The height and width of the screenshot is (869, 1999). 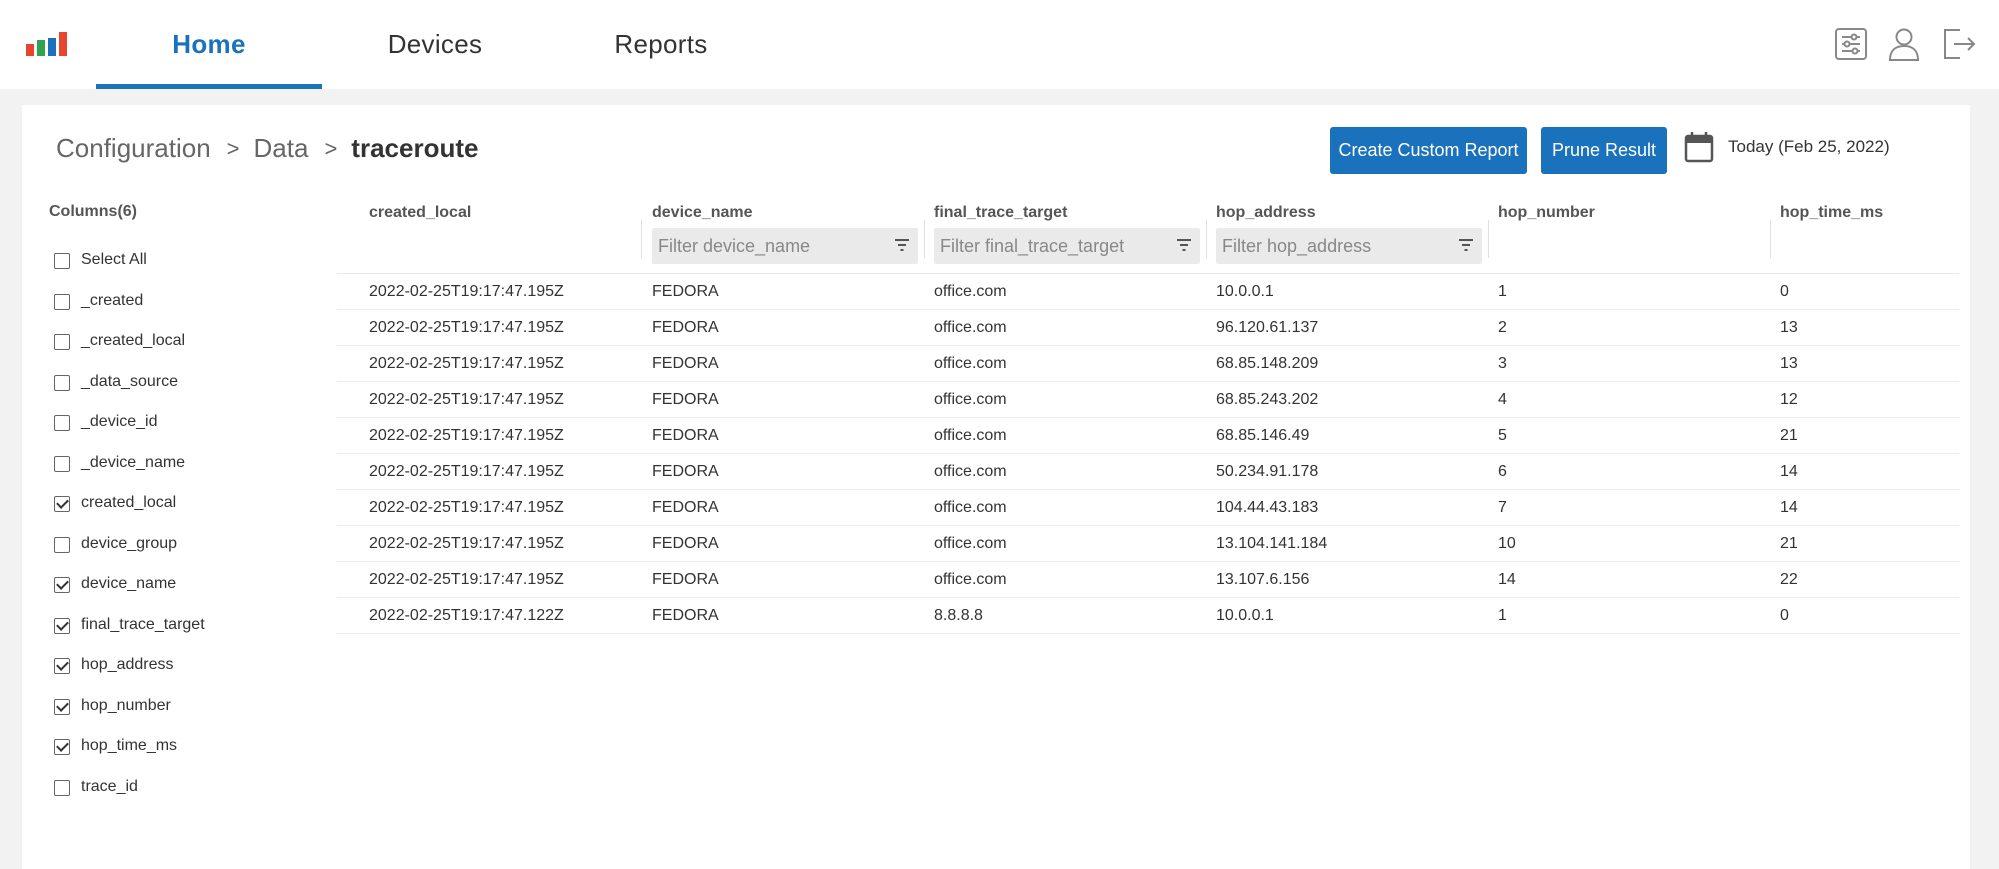 What do you see at coordinates (958, 615) in the screenshot?
I see `table-cell: 8.8.8.8` at bounding box center [958, 615].